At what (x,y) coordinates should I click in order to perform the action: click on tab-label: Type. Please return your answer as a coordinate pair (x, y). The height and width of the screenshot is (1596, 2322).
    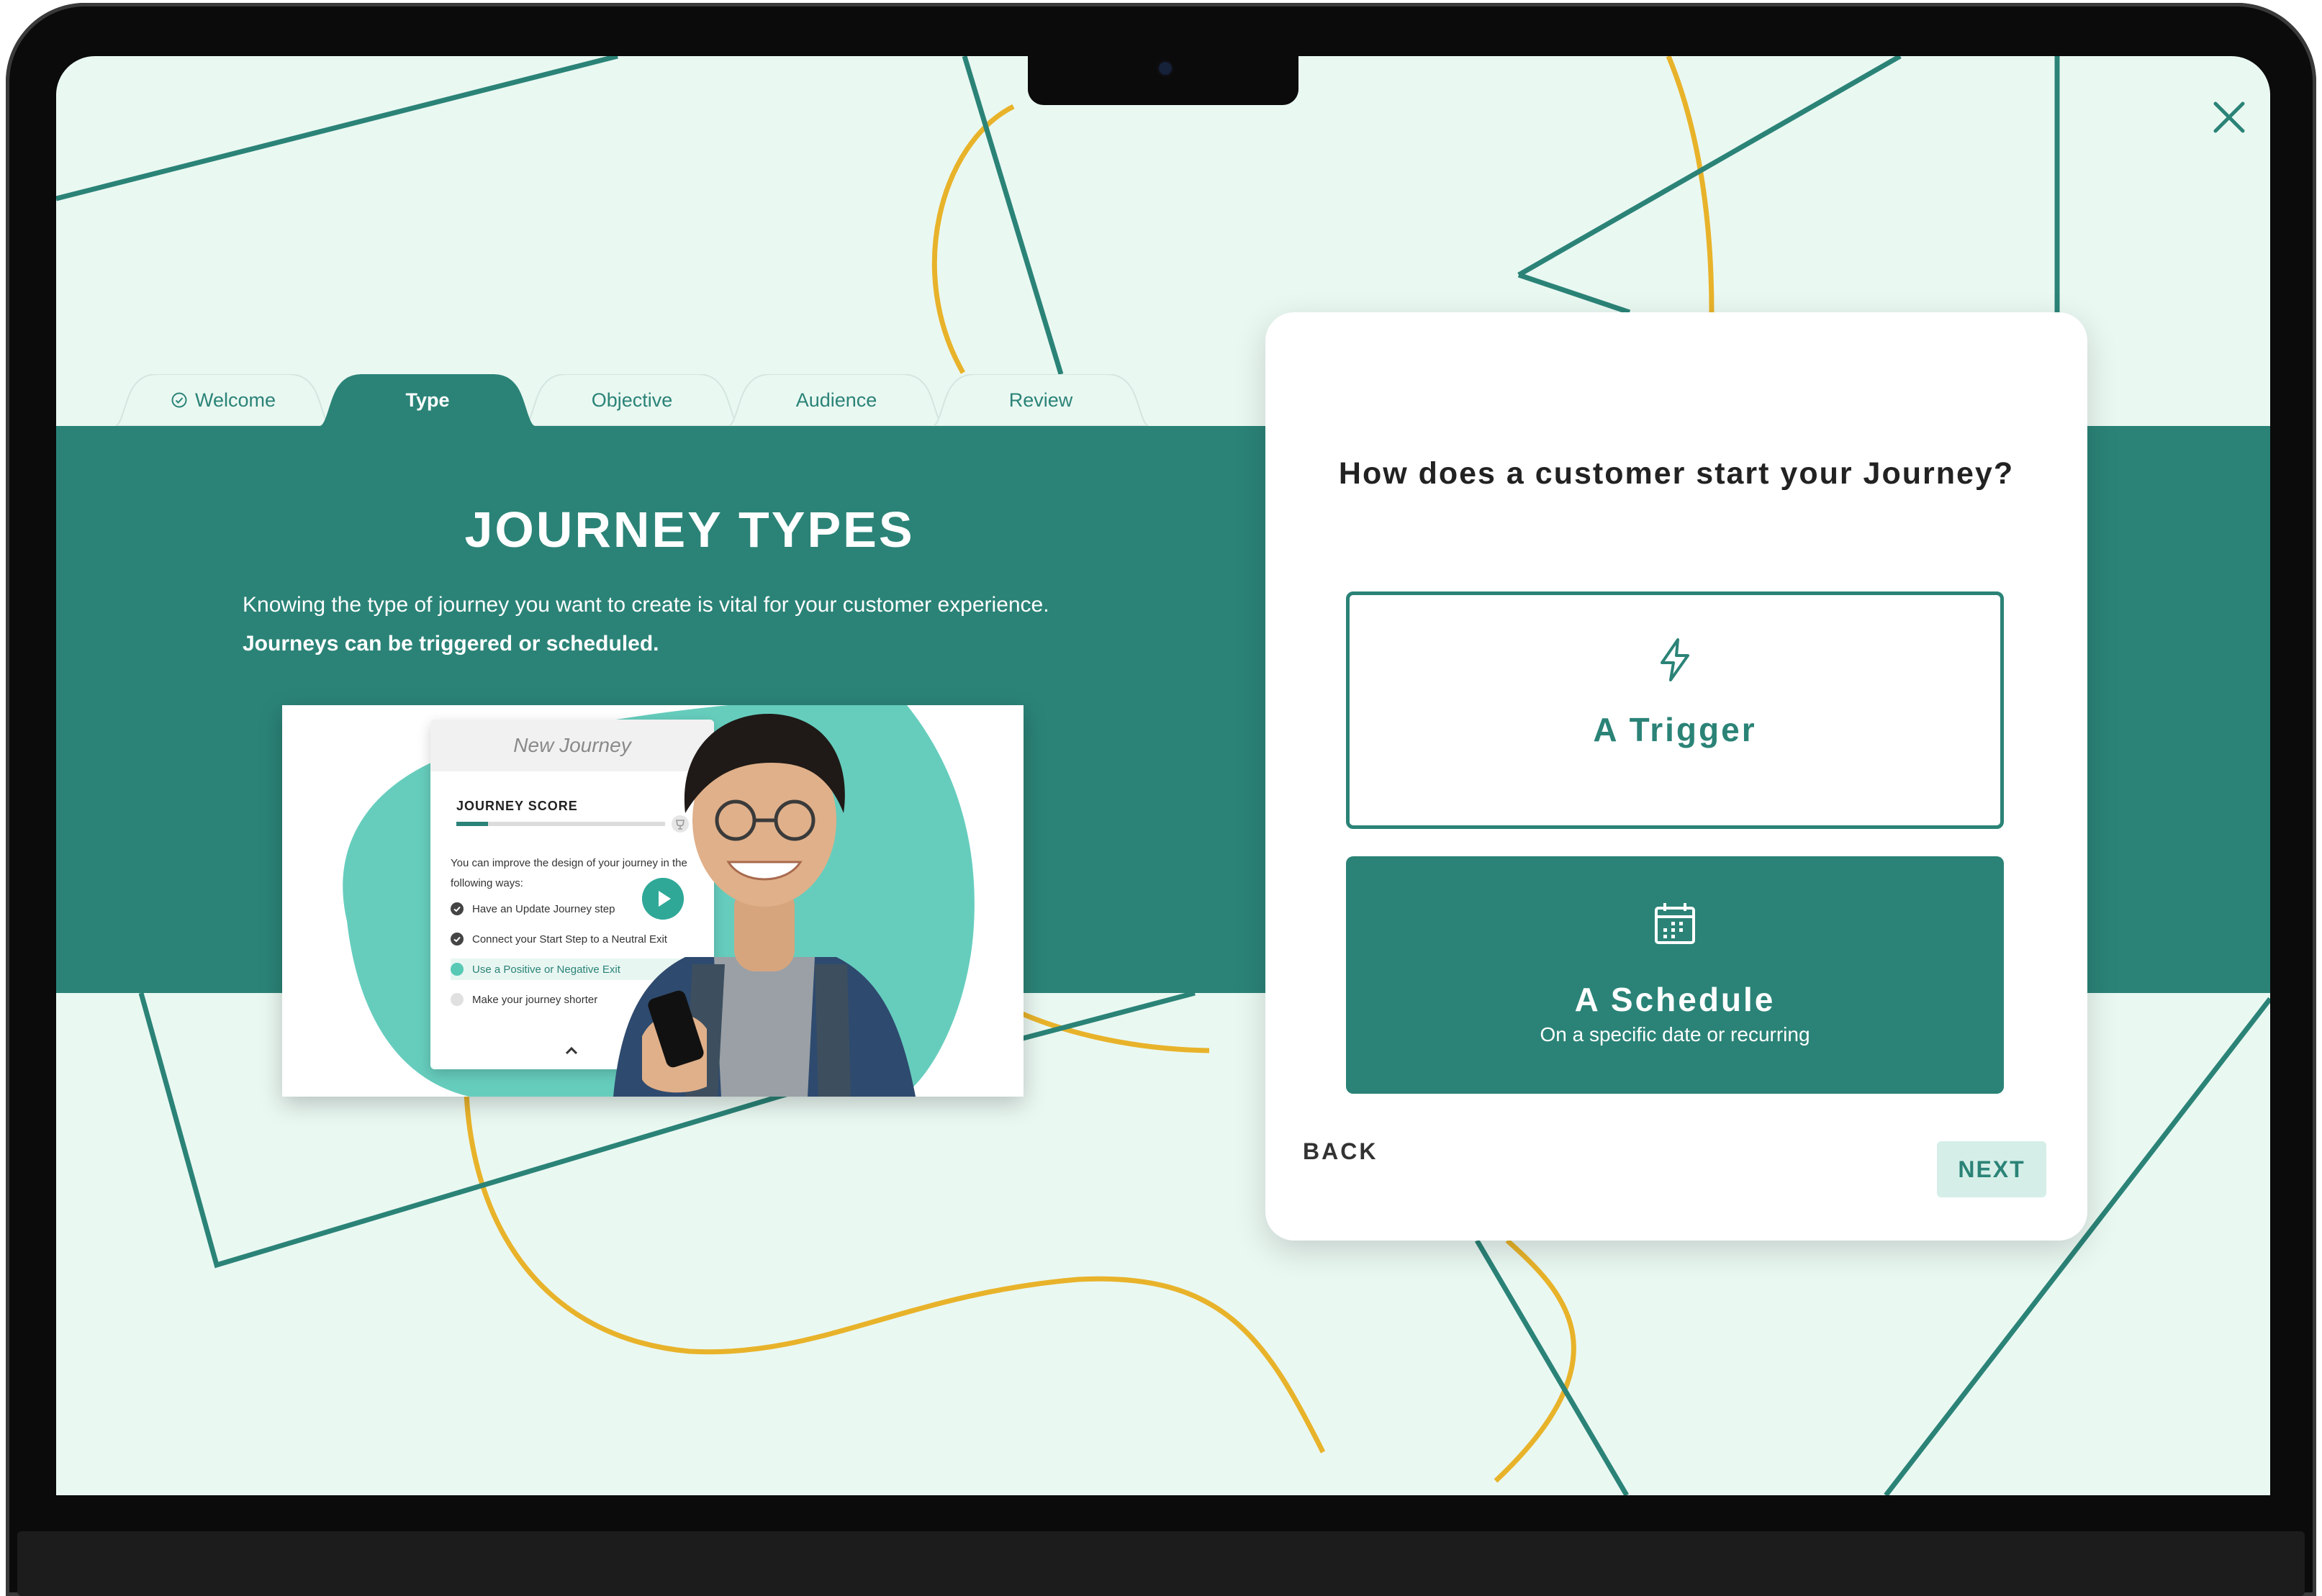
    Looking at the image, I should click on (427, 400).